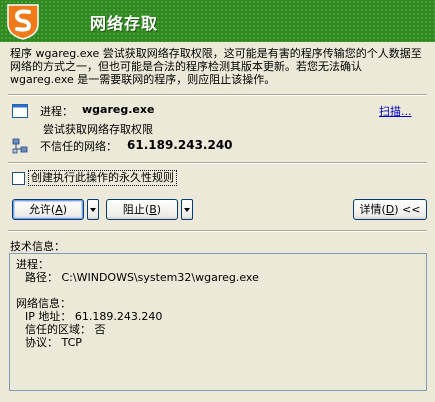 The image size is (435, 402). Describe the element at coordinates (53, 342) in the screenshot. I see `tech-protocol: 协议： TCP` at that location.